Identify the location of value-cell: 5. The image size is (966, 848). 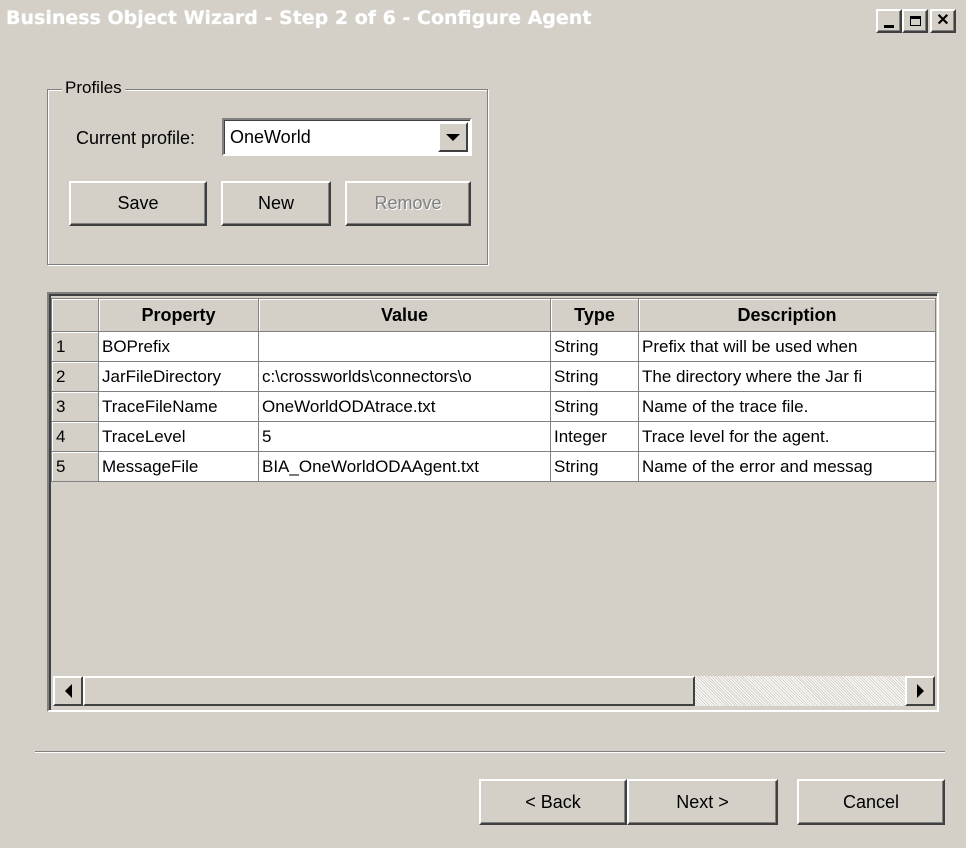
(404, 436).